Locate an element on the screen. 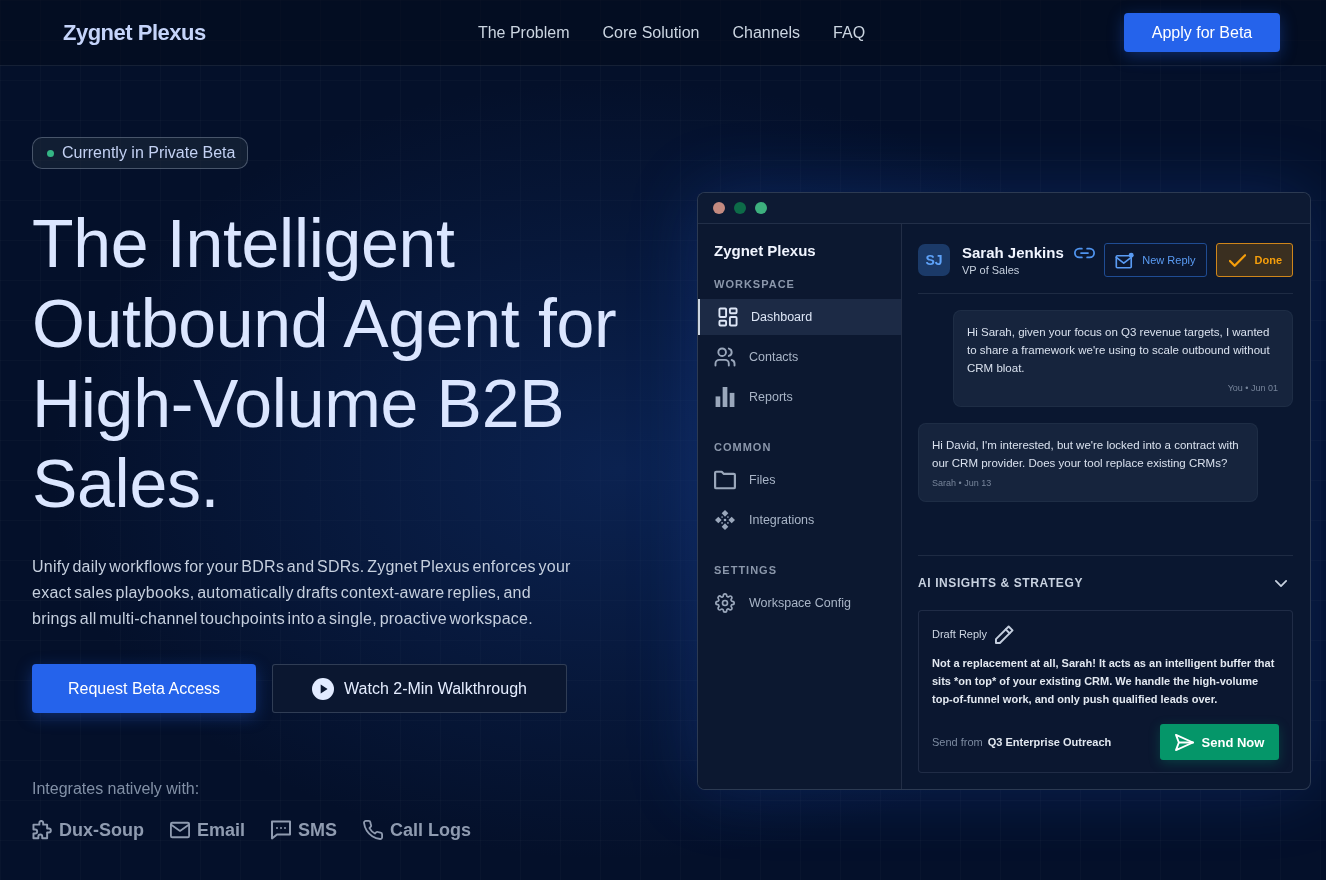  hero-description: Unify daily workflows for your BDRs and SDRs. Zygnet Plexus enforces your exact sales playbooks, automatically drafts context-aware replies, and brings all multi-channel touchpoints into a single, proactive workspace. is located at coordinates (302, 593).